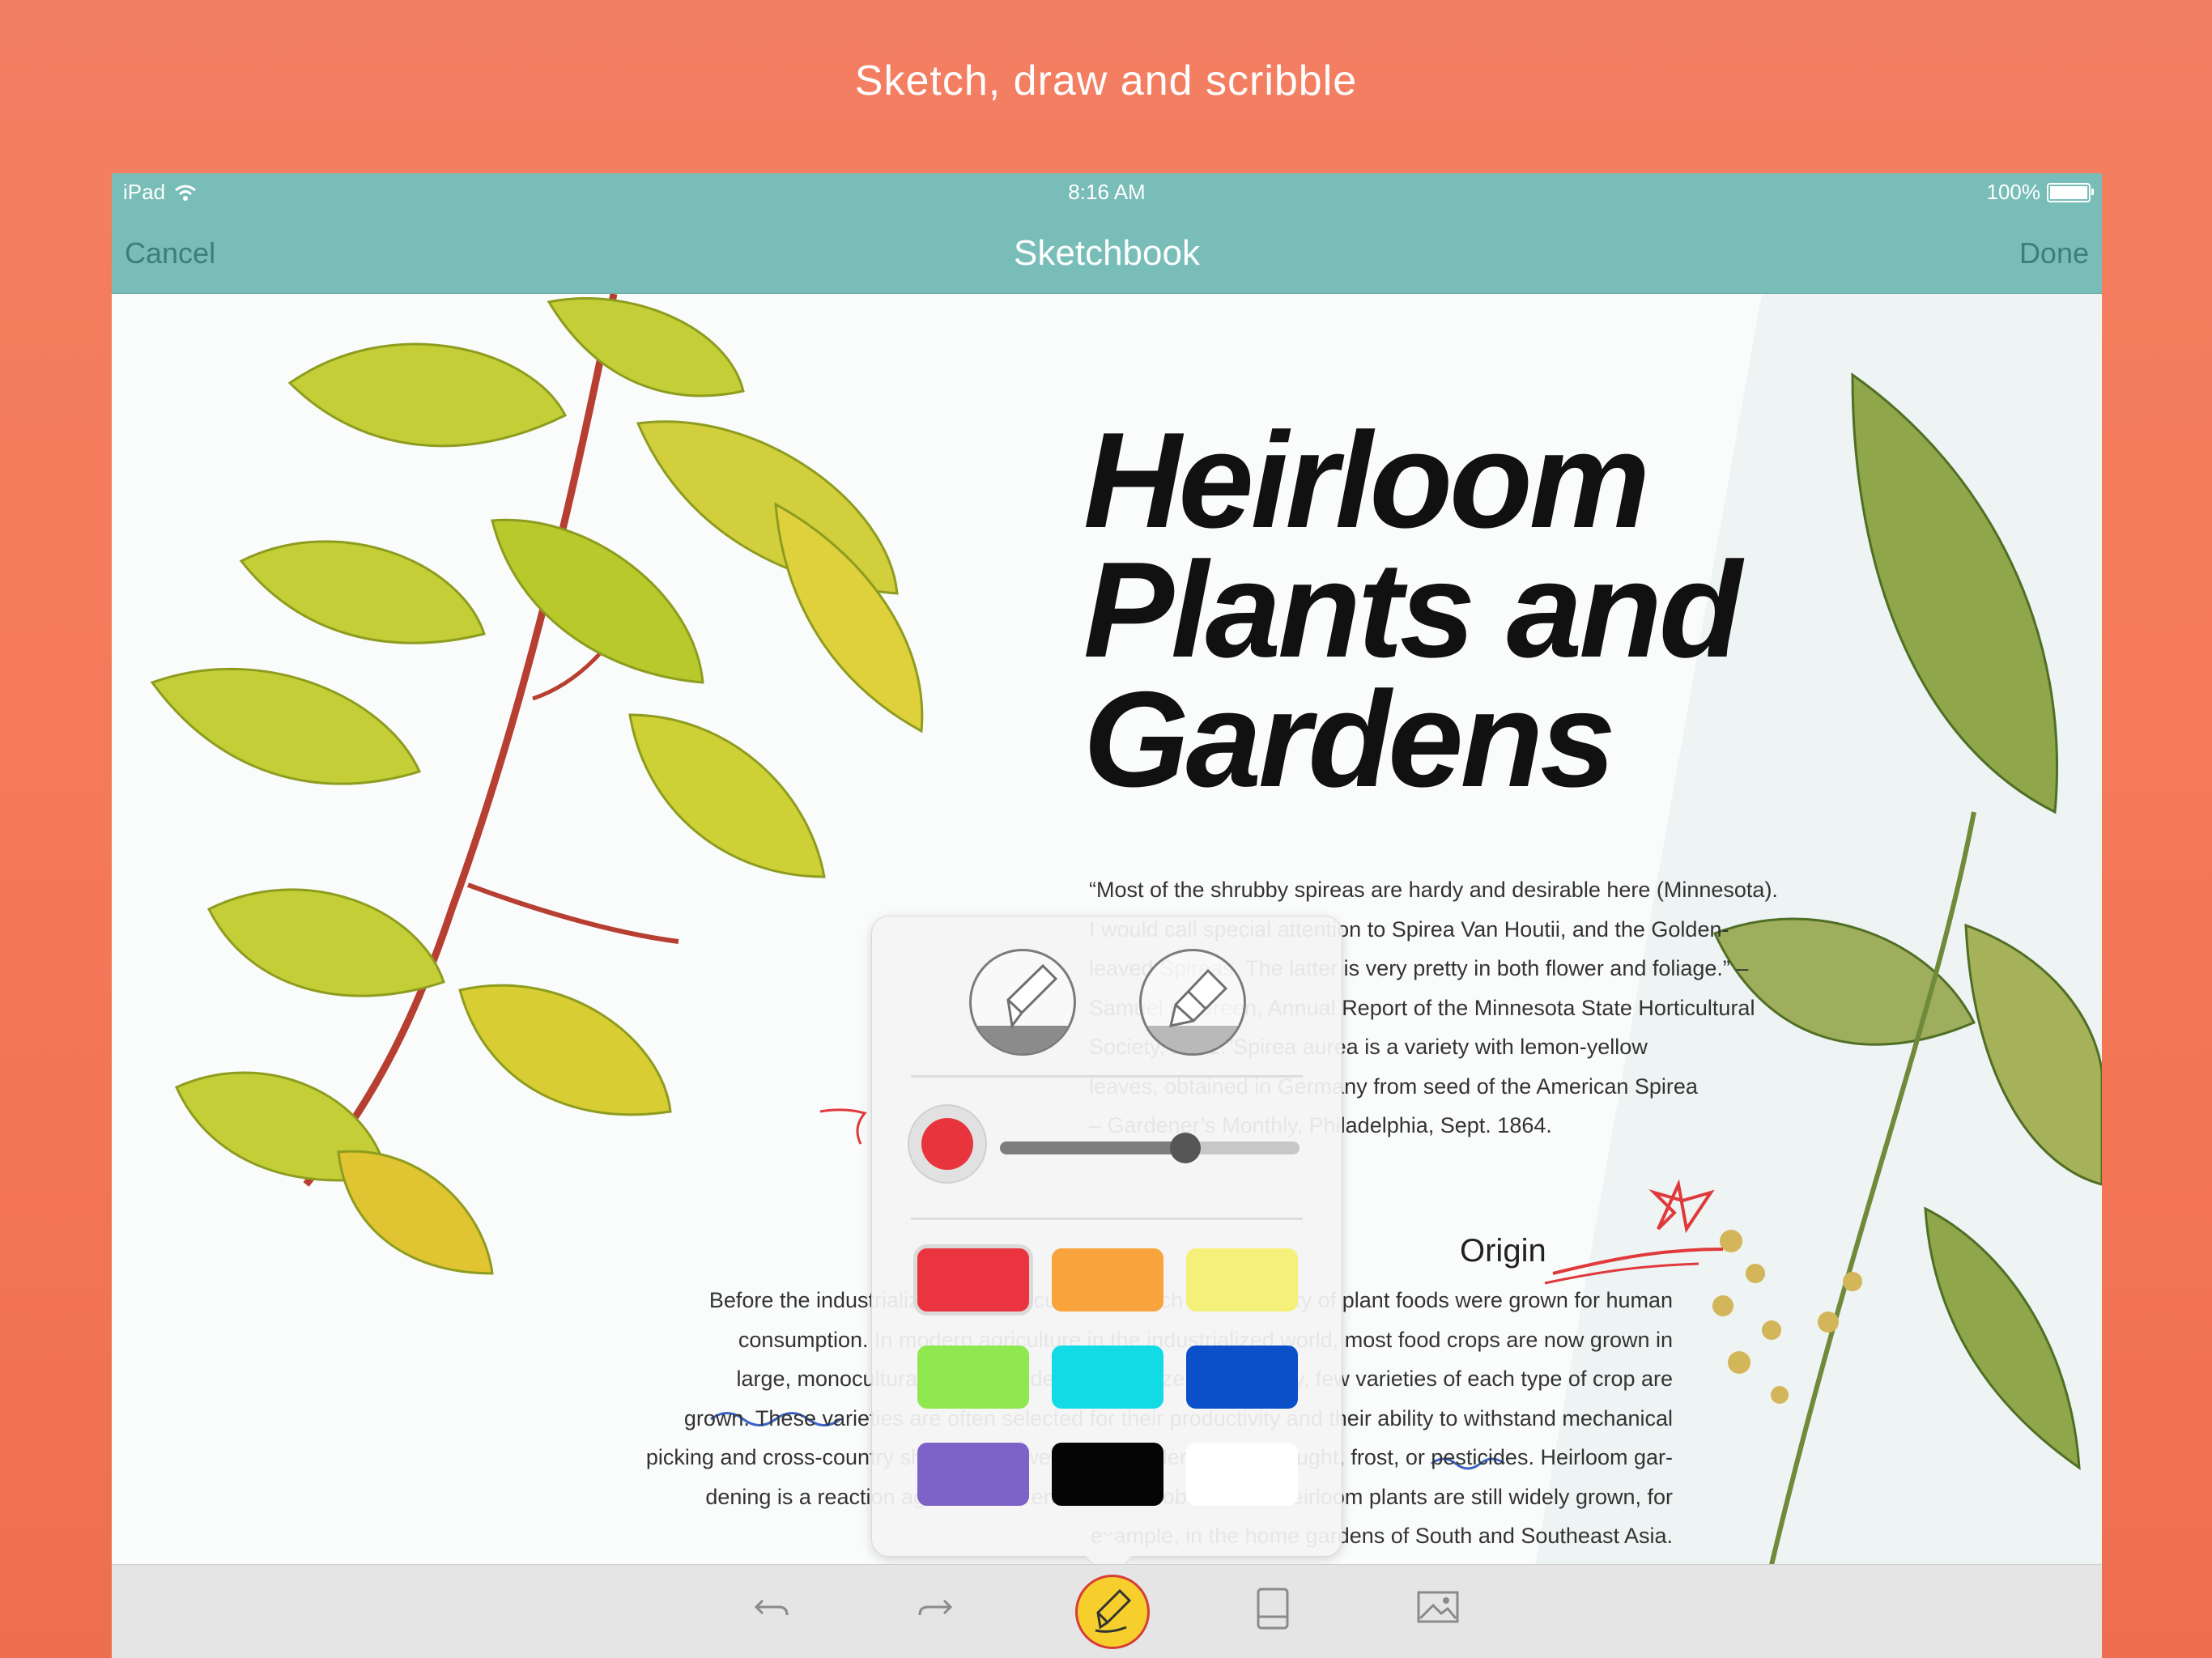 The height and width of the screenshot is (1658, 2212). Describe the element at coordinates (1107, 1280) in the screenshot. I see `color-swatch-orange` at that location.